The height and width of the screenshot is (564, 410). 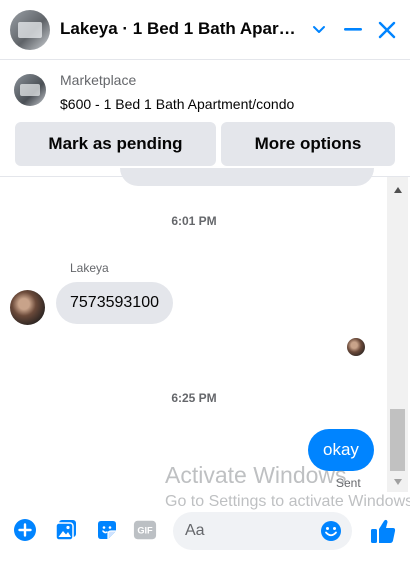 I want to click on thumbs-up-icon, so click(x=383, y=531).